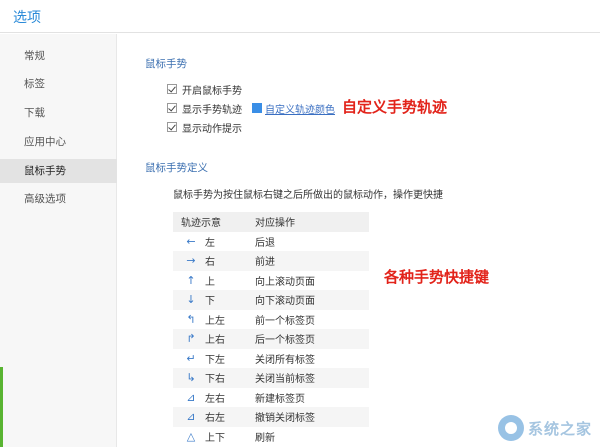  I want to click on table-header-row: 轨迹示意 对应操作, so click(271, 222).